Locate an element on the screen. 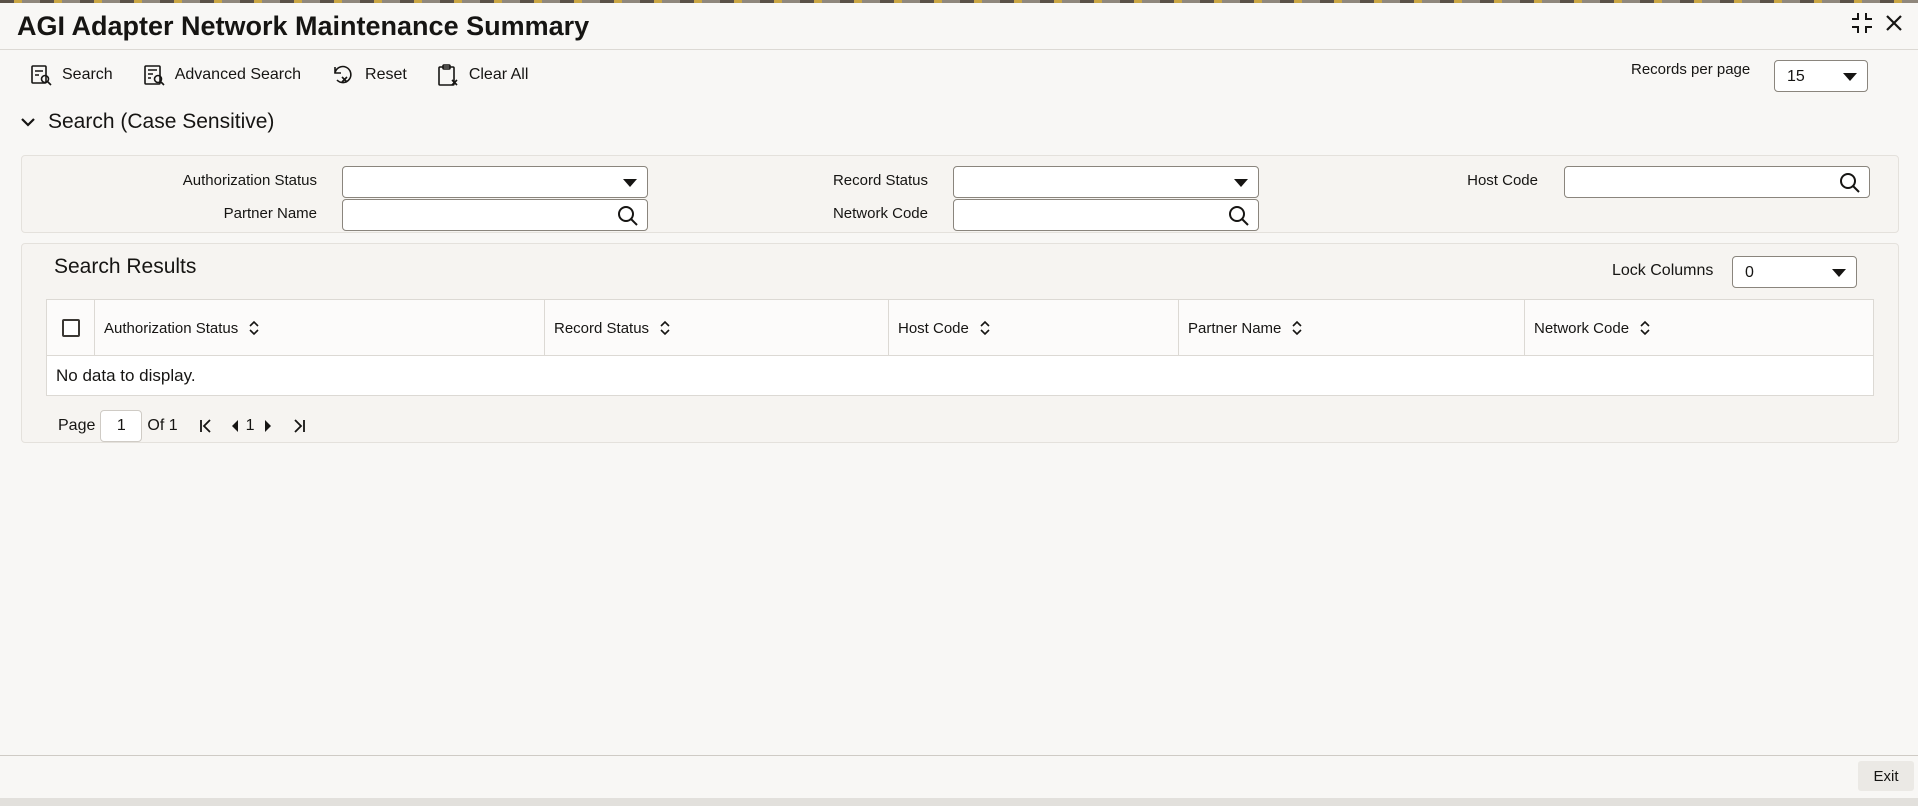 Image resolution: width=1918 pixels, height=806 pixels. records-per-page-value: 15 is located at coordinates (1796, 76).